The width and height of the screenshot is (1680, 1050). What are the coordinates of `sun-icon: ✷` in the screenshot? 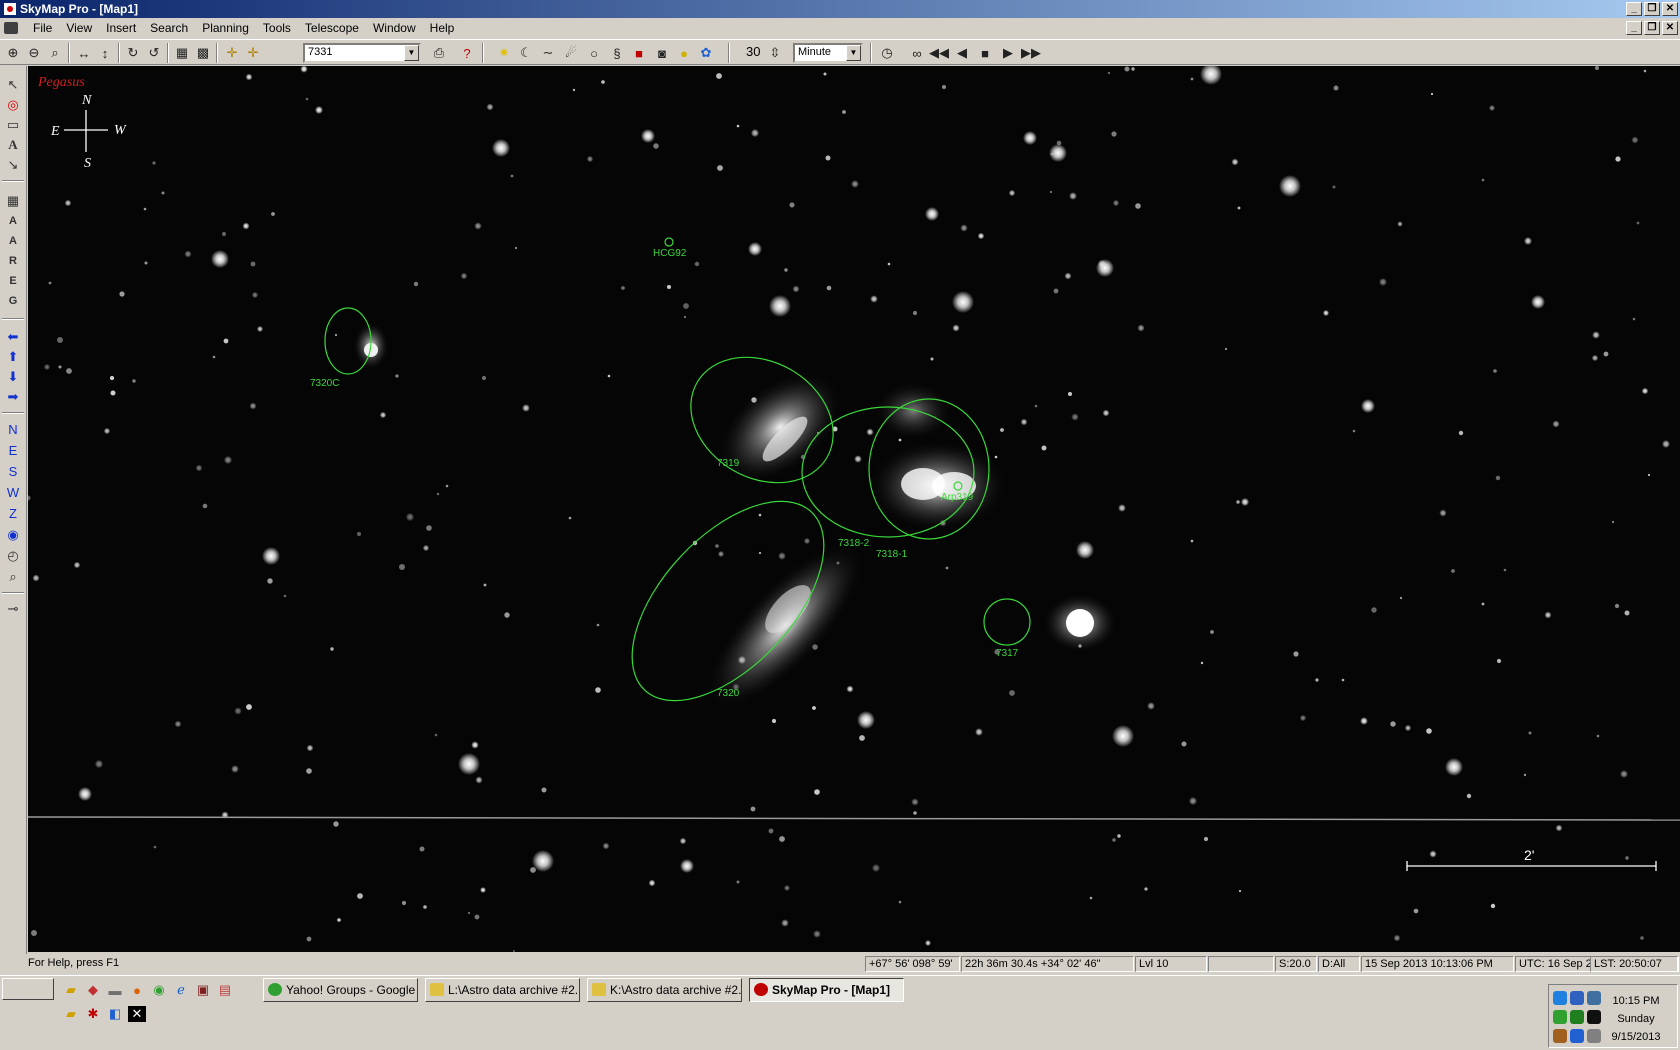 It's located at (504, 53).